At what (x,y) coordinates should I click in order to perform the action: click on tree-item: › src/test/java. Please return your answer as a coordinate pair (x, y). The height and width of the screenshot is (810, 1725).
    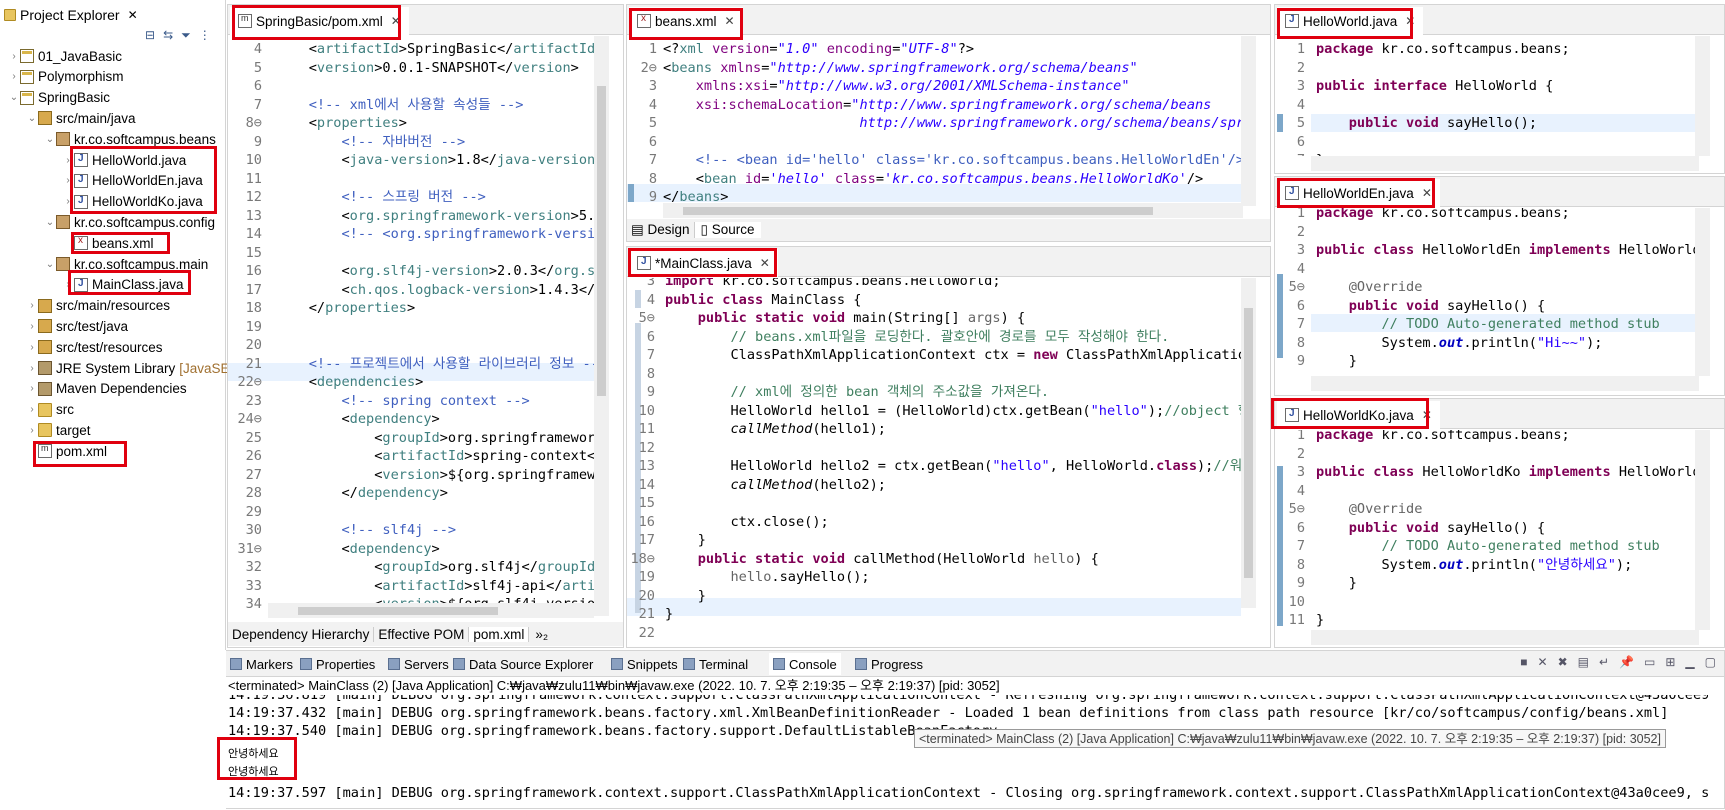
    Looking at the image, I should click on (77, 326).